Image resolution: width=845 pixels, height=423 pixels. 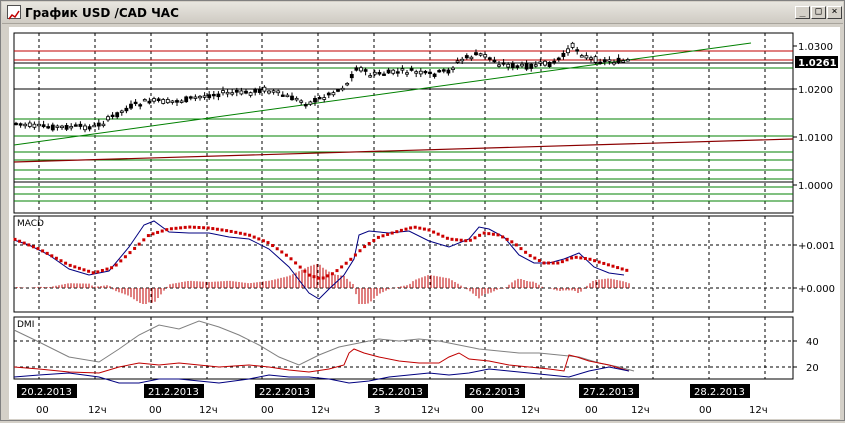 I want to click on date-label: 21.2.2013, so click(x=173, y=392).